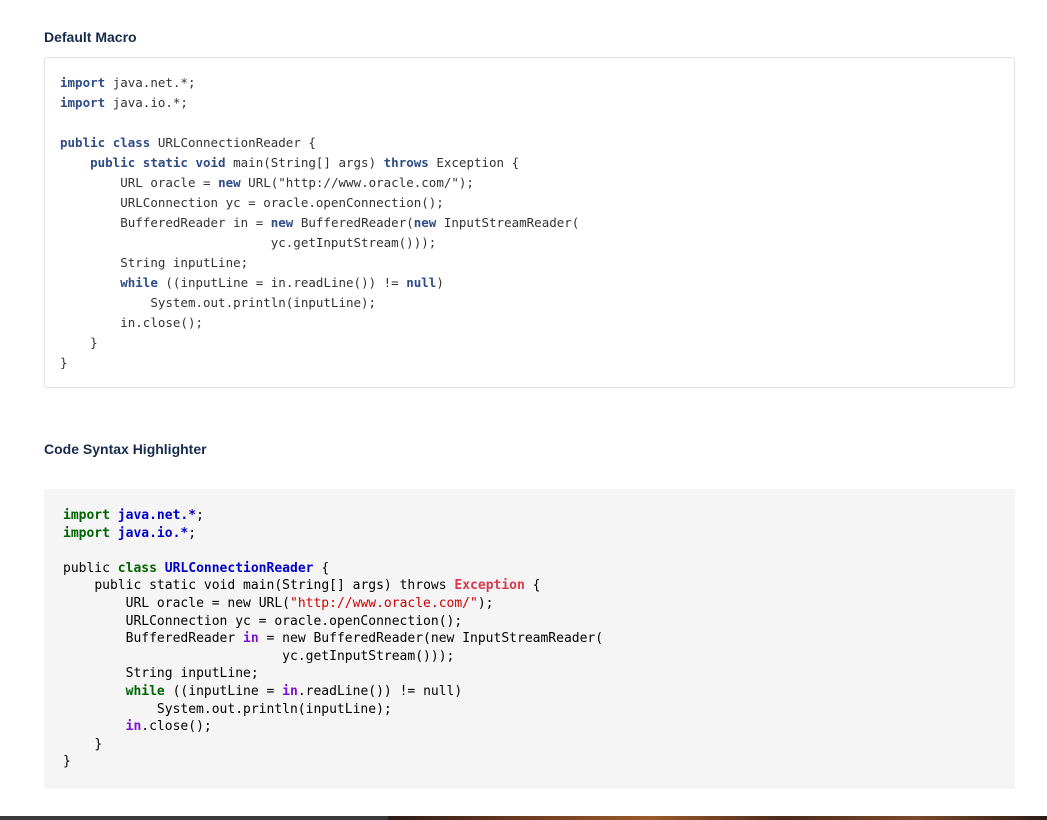  What do you see at coordinates (717, 818) in the screenshot?
I see `partial-image` at bounding box center [717, 818].